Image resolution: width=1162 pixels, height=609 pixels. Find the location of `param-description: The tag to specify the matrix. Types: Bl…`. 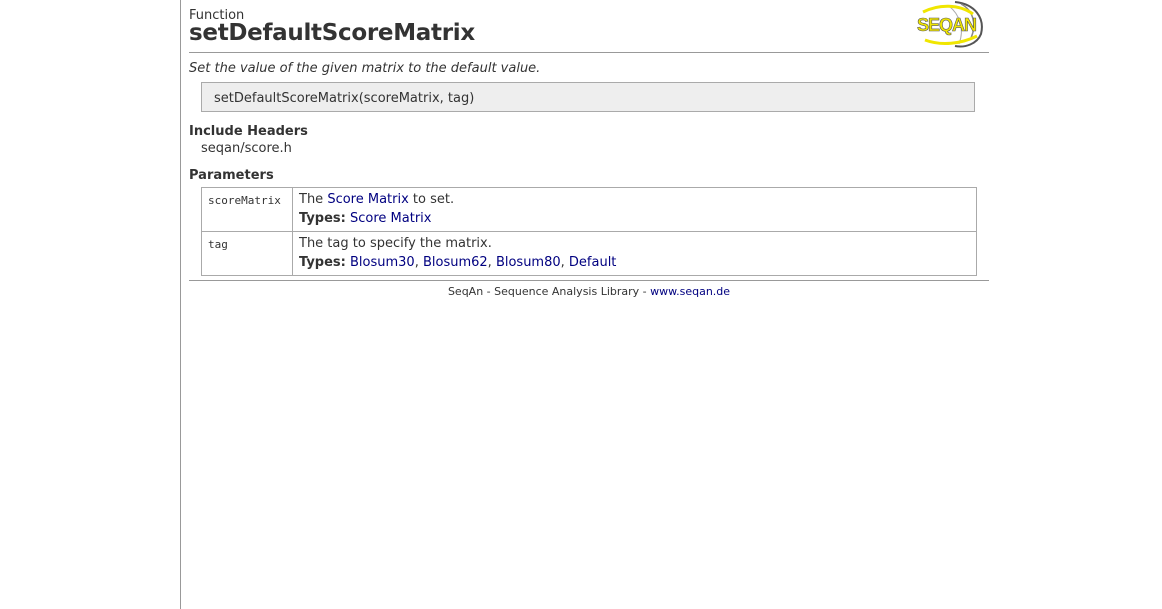

param-description: The tag to specify the matrix. Types: Bl… is located at coordinates (634, 253).